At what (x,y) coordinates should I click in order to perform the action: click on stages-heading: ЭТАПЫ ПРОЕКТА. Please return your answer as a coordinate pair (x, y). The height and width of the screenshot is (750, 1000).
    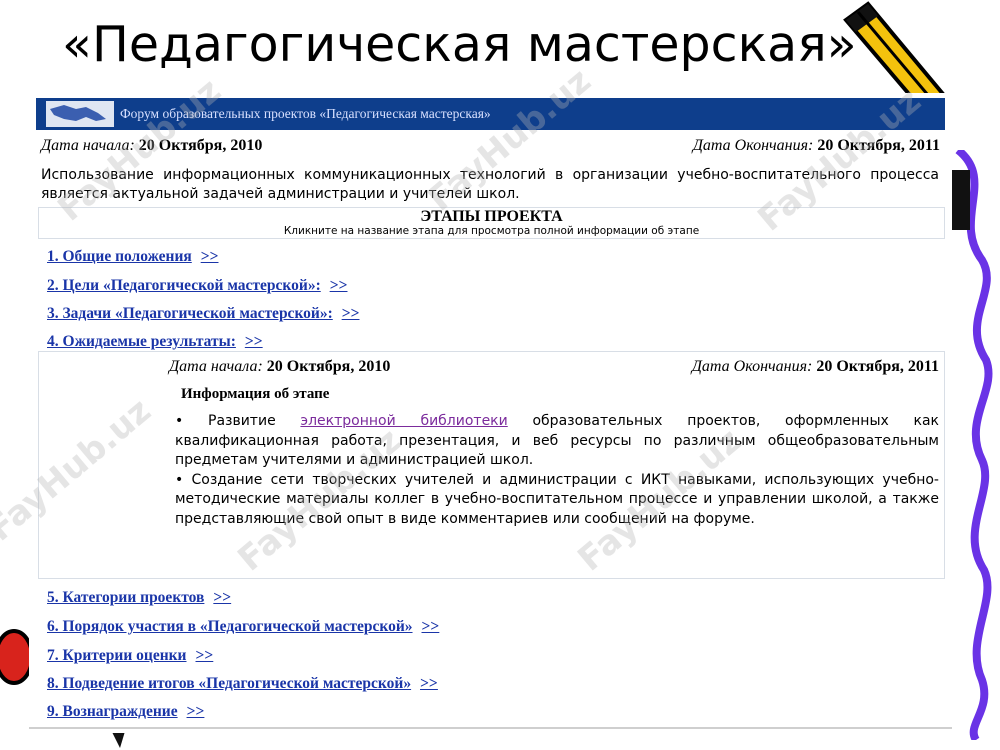
    Looking at the image, I should click on (491, 216).